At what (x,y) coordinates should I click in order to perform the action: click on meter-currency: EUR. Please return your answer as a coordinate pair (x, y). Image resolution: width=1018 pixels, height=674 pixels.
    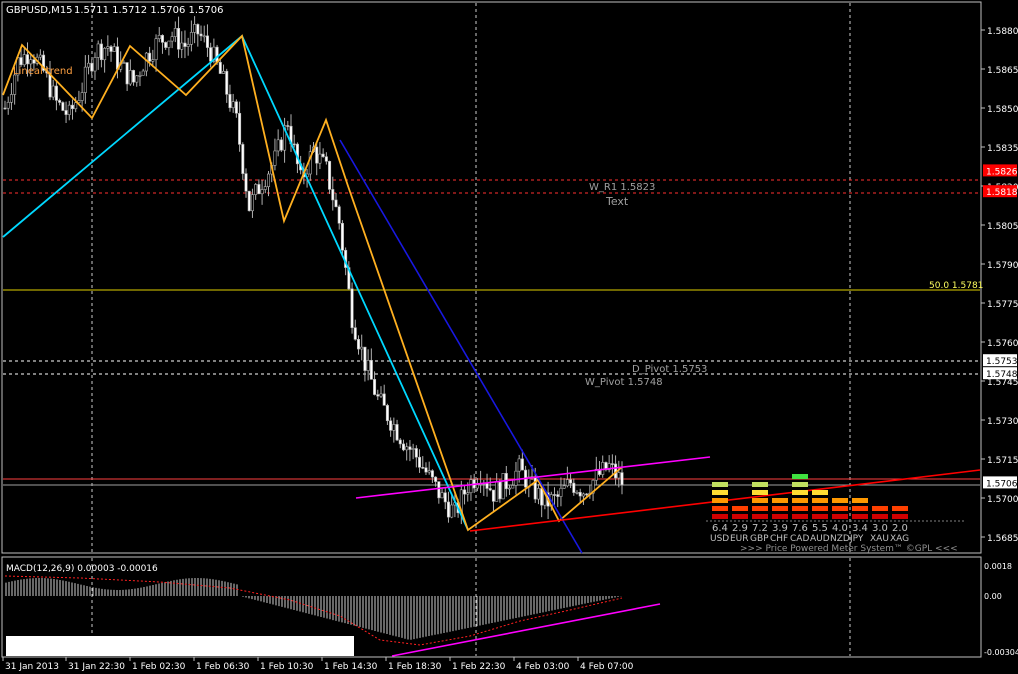
    Looking at the image, I should click on (739, 539).